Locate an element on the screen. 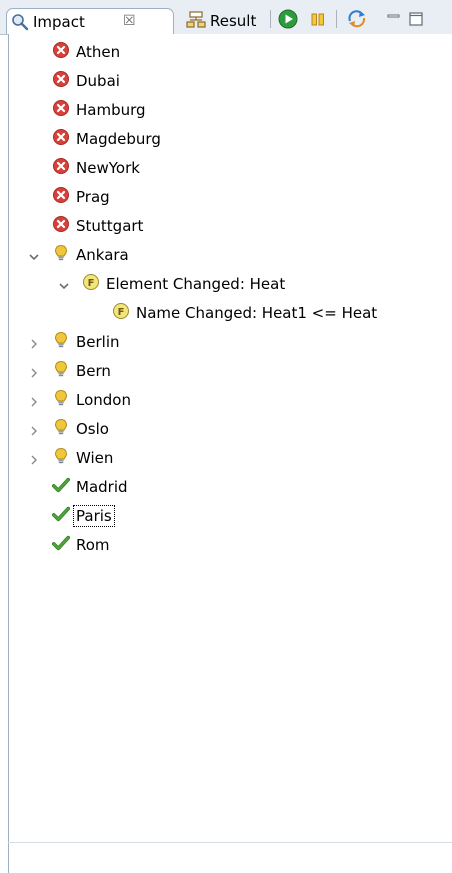 This screenshot has height=873, width=452. view-bottom-border is located at coordinates (230, 842).